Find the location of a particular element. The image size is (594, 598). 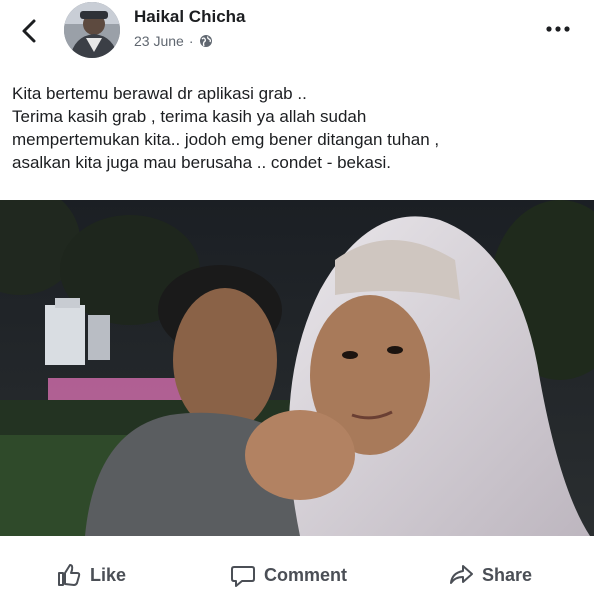

comment-icon is located at coordinates (243, 576).